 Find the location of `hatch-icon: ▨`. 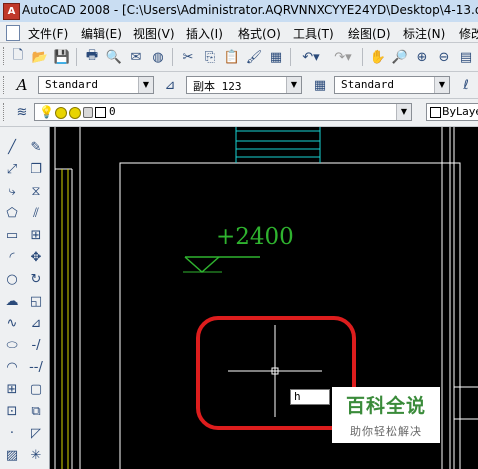

hatch-icon: ▨ is located at coordinates (12, 455).